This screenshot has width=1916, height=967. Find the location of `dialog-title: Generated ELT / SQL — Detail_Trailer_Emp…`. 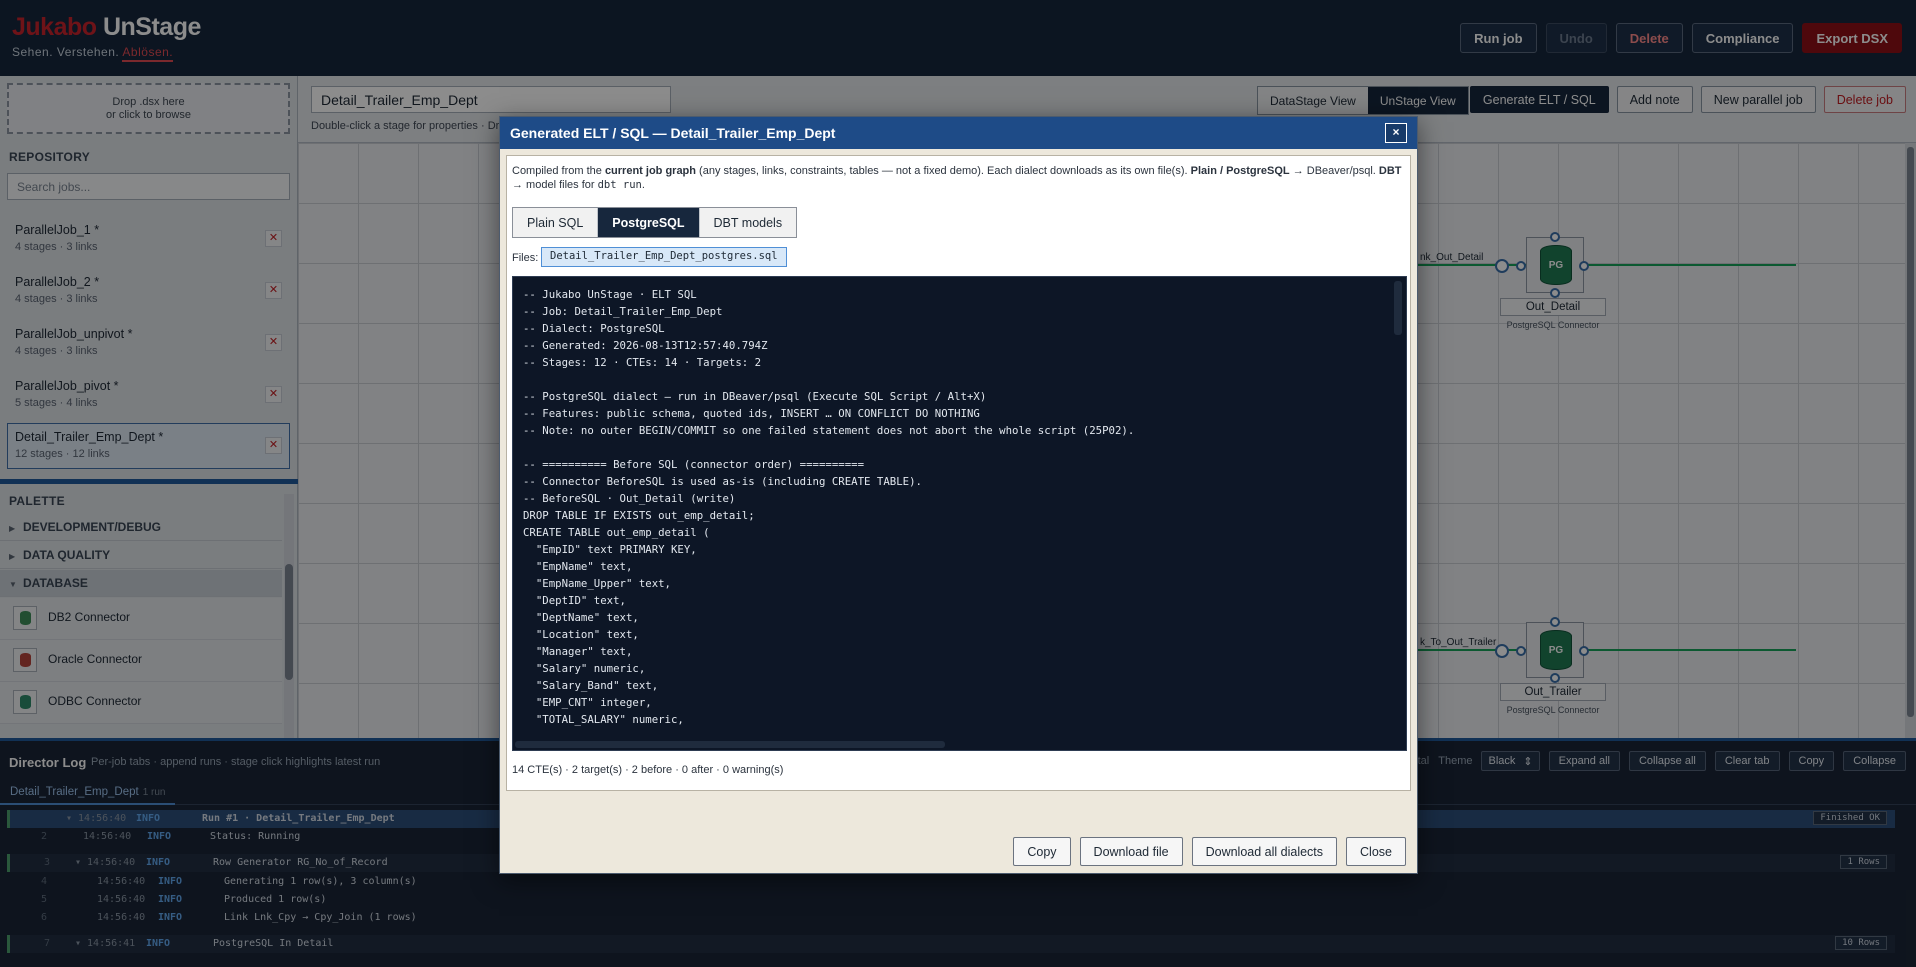

dialog-title: Generated ELT / SQL — Detail_Trailer_Emp… is located at coordinates (673, 133).